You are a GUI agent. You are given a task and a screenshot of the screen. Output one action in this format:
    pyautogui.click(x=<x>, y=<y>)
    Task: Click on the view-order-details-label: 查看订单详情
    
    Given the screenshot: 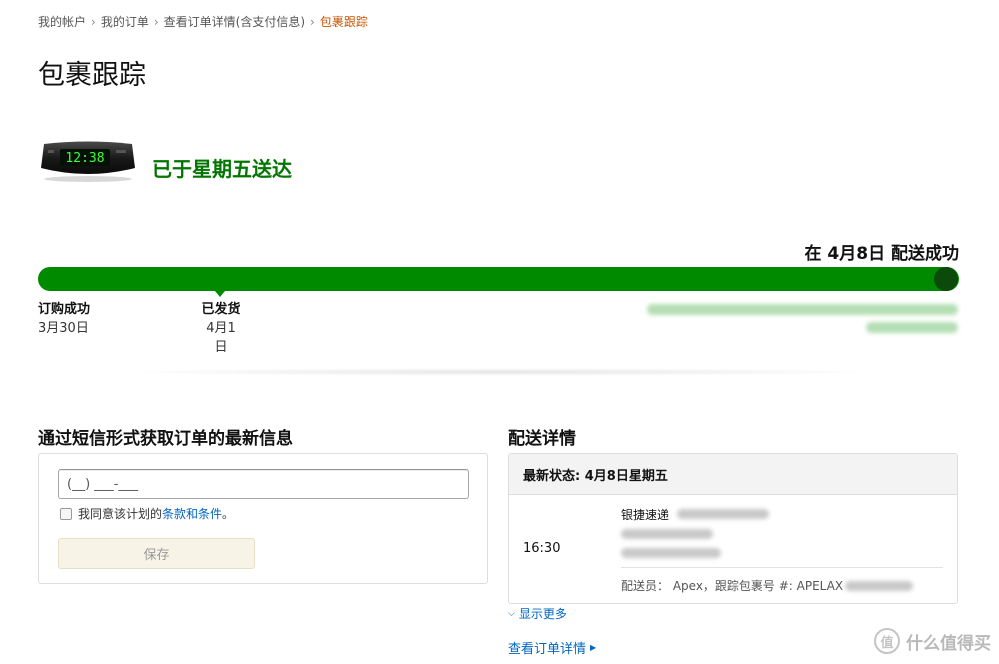 What is the action you would take?
    pyautogui.click(x=547, y=649)
    